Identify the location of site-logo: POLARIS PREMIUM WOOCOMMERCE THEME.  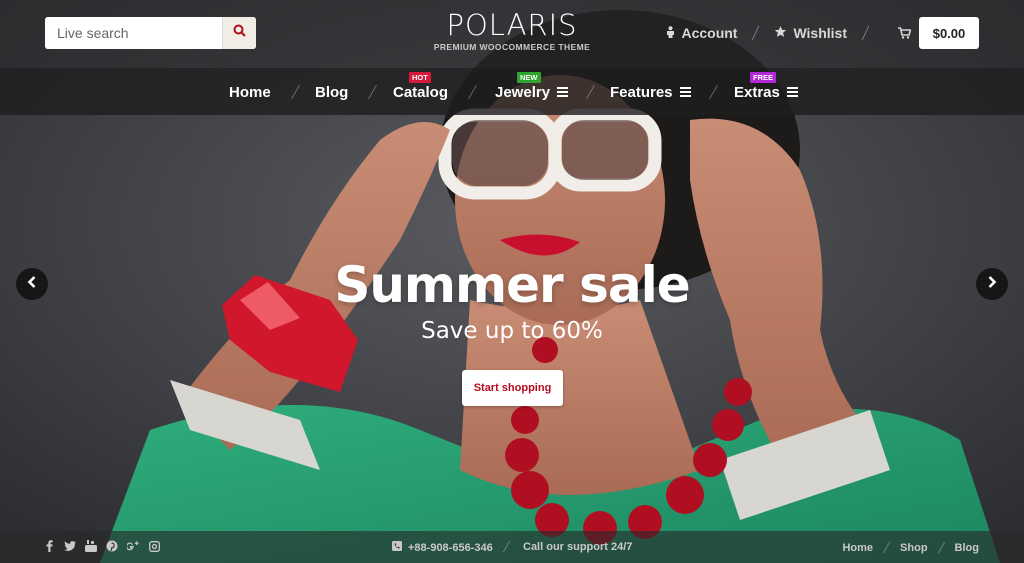
(512, 30).